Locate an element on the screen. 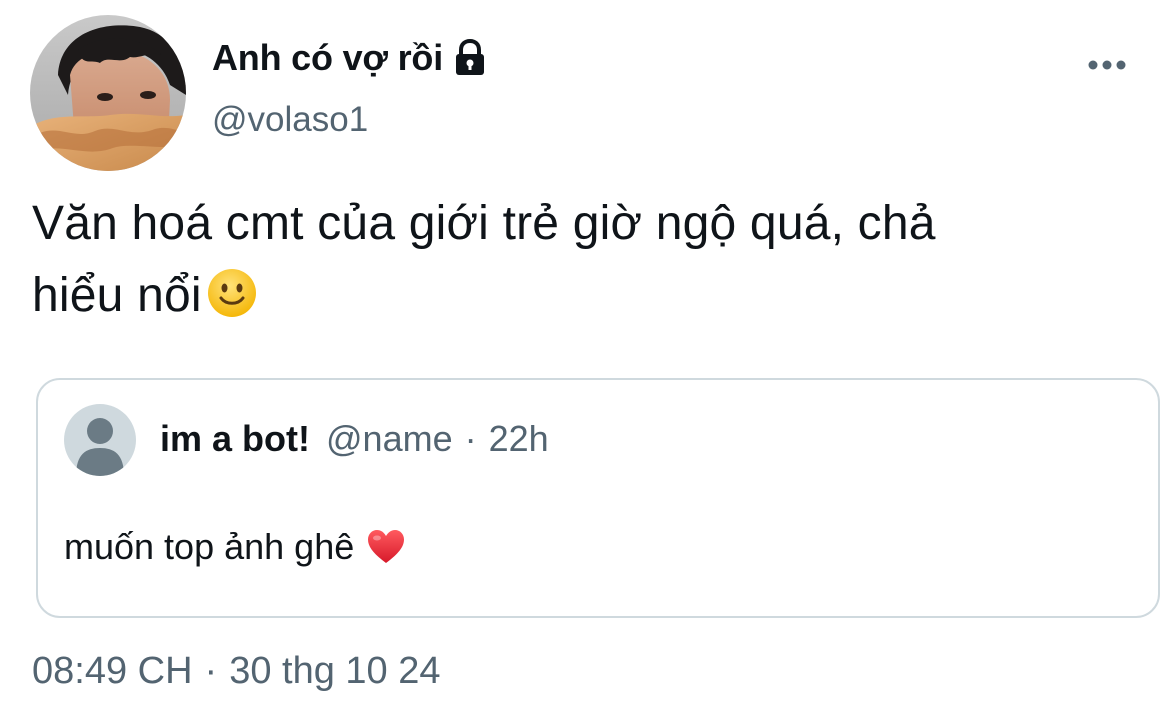 The width and height of the screenshot is (1170, 710). slightly-smiling-face-icon is located at coordinates (232, 293).